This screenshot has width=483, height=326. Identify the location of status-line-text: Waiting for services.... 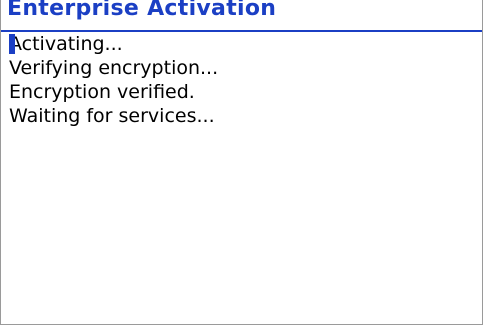
(112, 116).